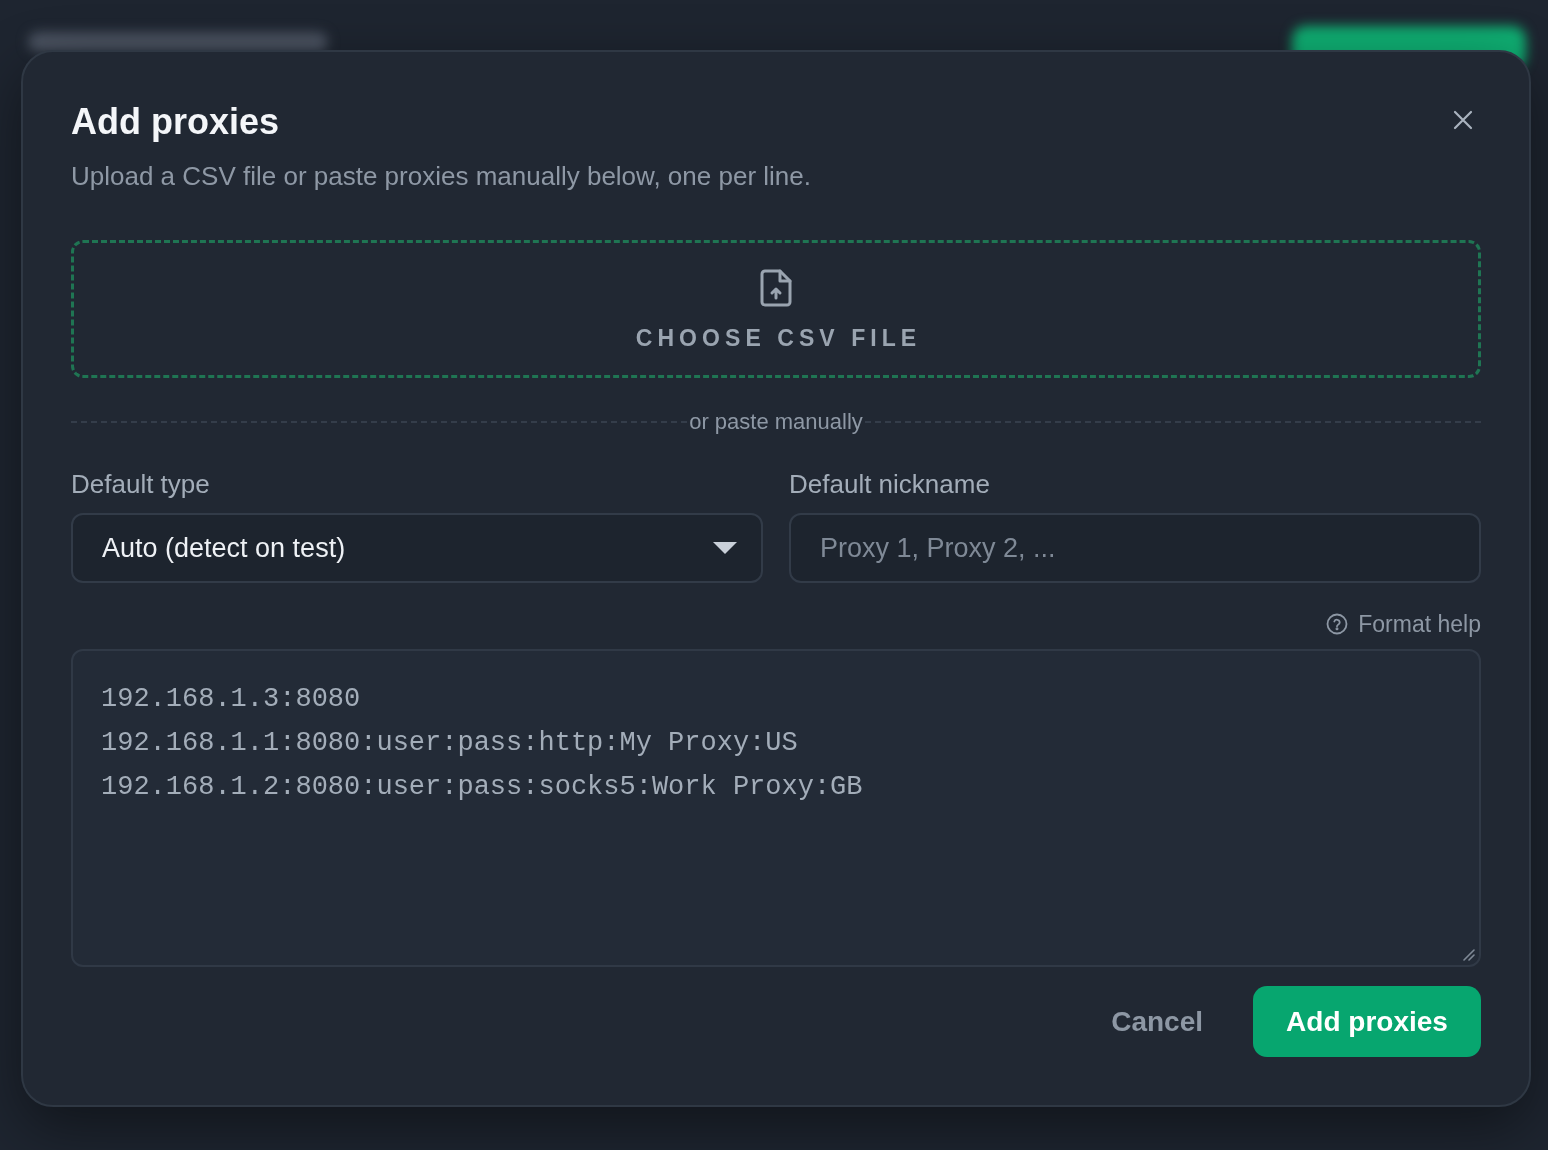 This screenshot has width=1548, height=1150. I want to click on add-proxies-button: Add proxies, so click(1367, 1021).